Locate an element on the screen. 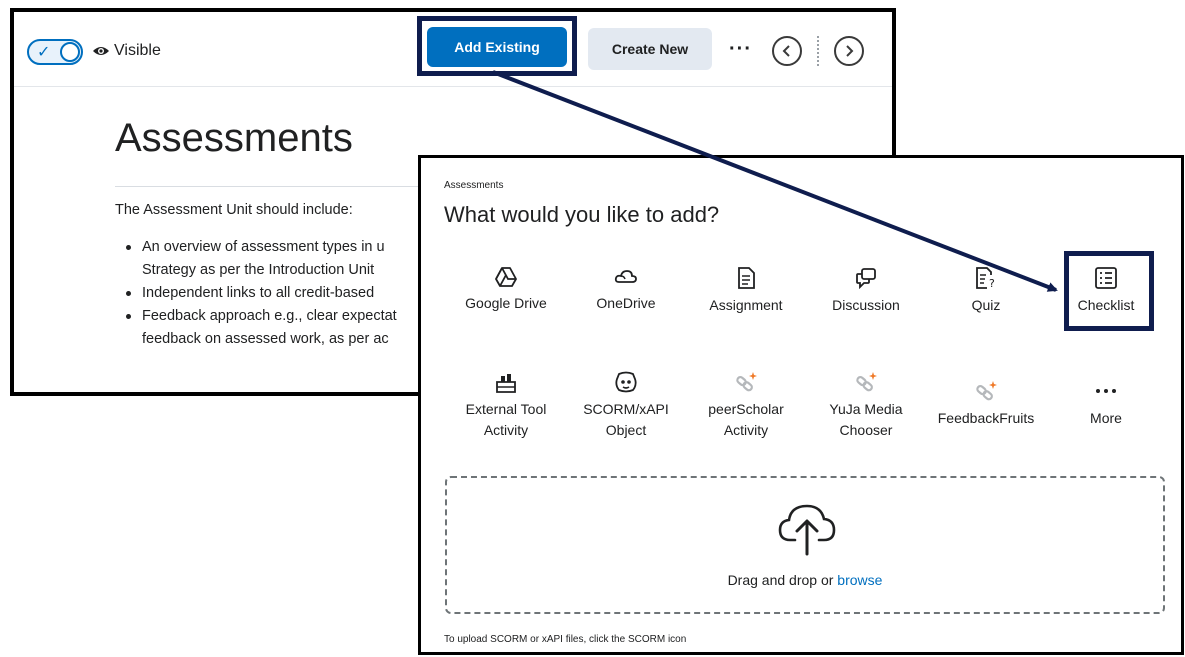  dropzone-text: Drag and drop or browse is located at coordinates (805, 580).